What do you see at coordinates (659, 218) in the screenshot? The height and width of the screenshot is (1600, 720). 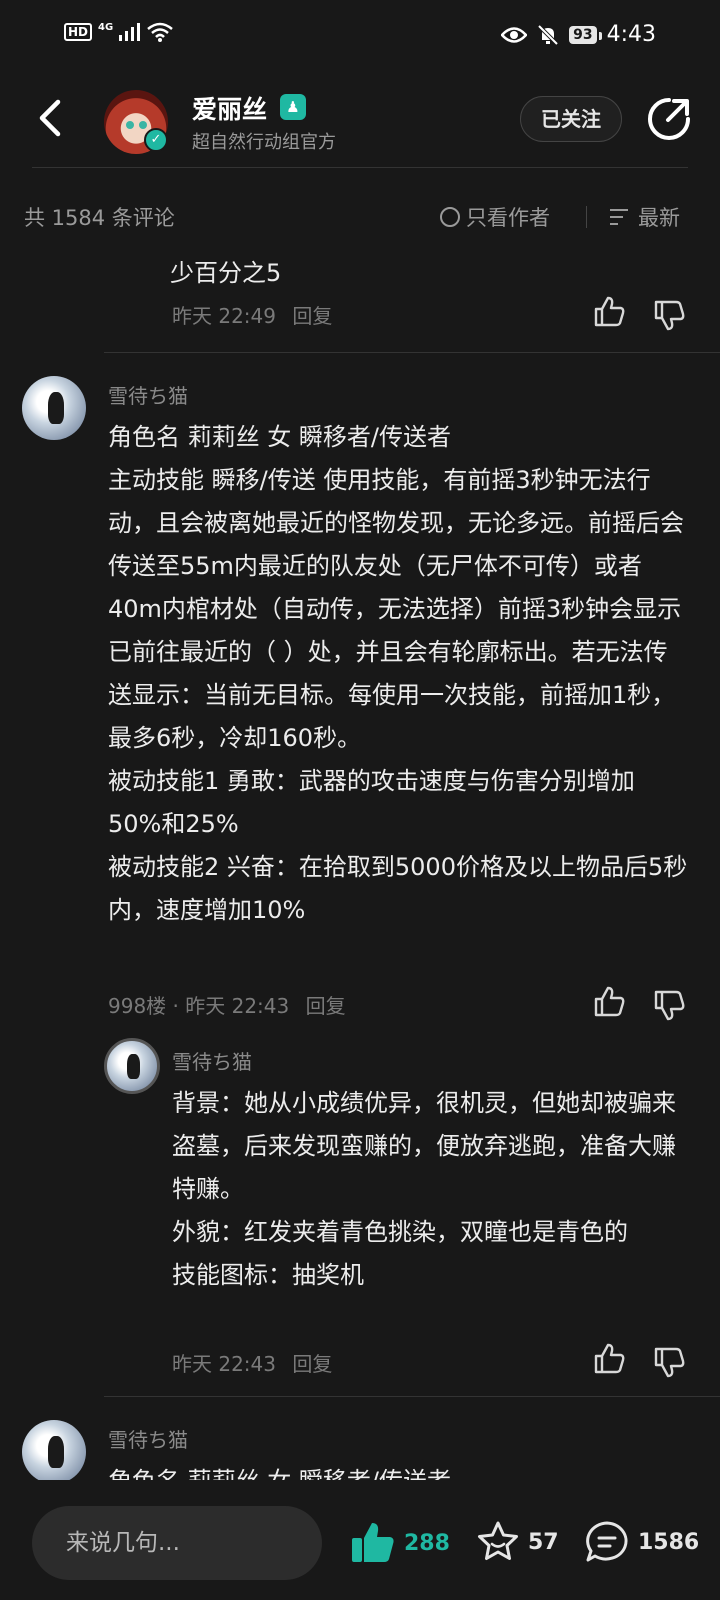 I see `sort-label: 最新` at bounding box center [659, 218].